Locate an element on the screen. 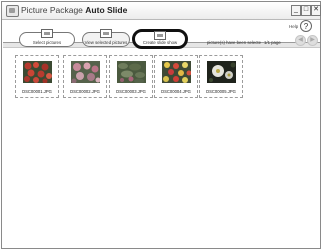 This screenshot has width=324, height=252. next-page-button: ▶ is located at coordinates (312, 40).